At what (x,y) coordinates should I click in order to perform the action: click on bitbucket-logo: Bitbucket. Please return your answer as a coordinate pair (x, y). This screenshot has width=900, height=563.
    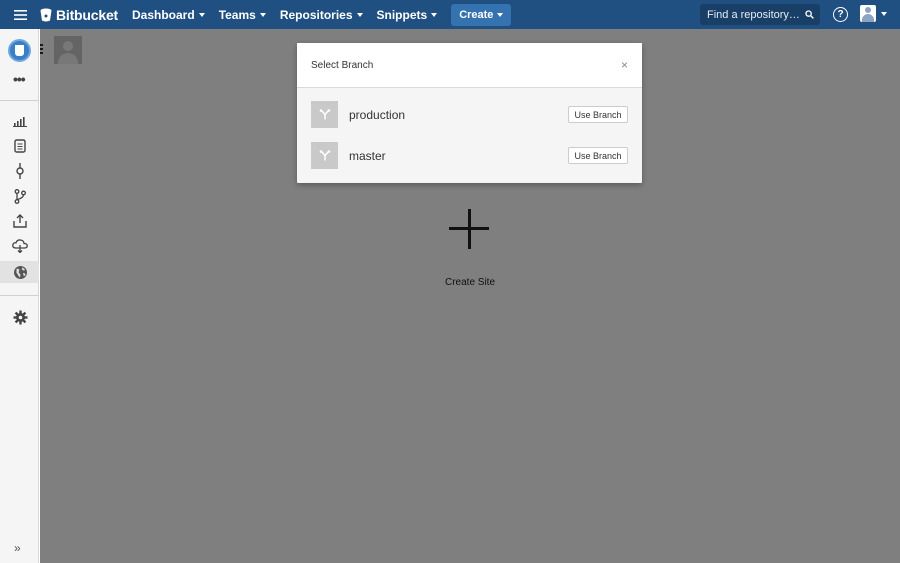
    Looking at the image, I should click on (79, 15).